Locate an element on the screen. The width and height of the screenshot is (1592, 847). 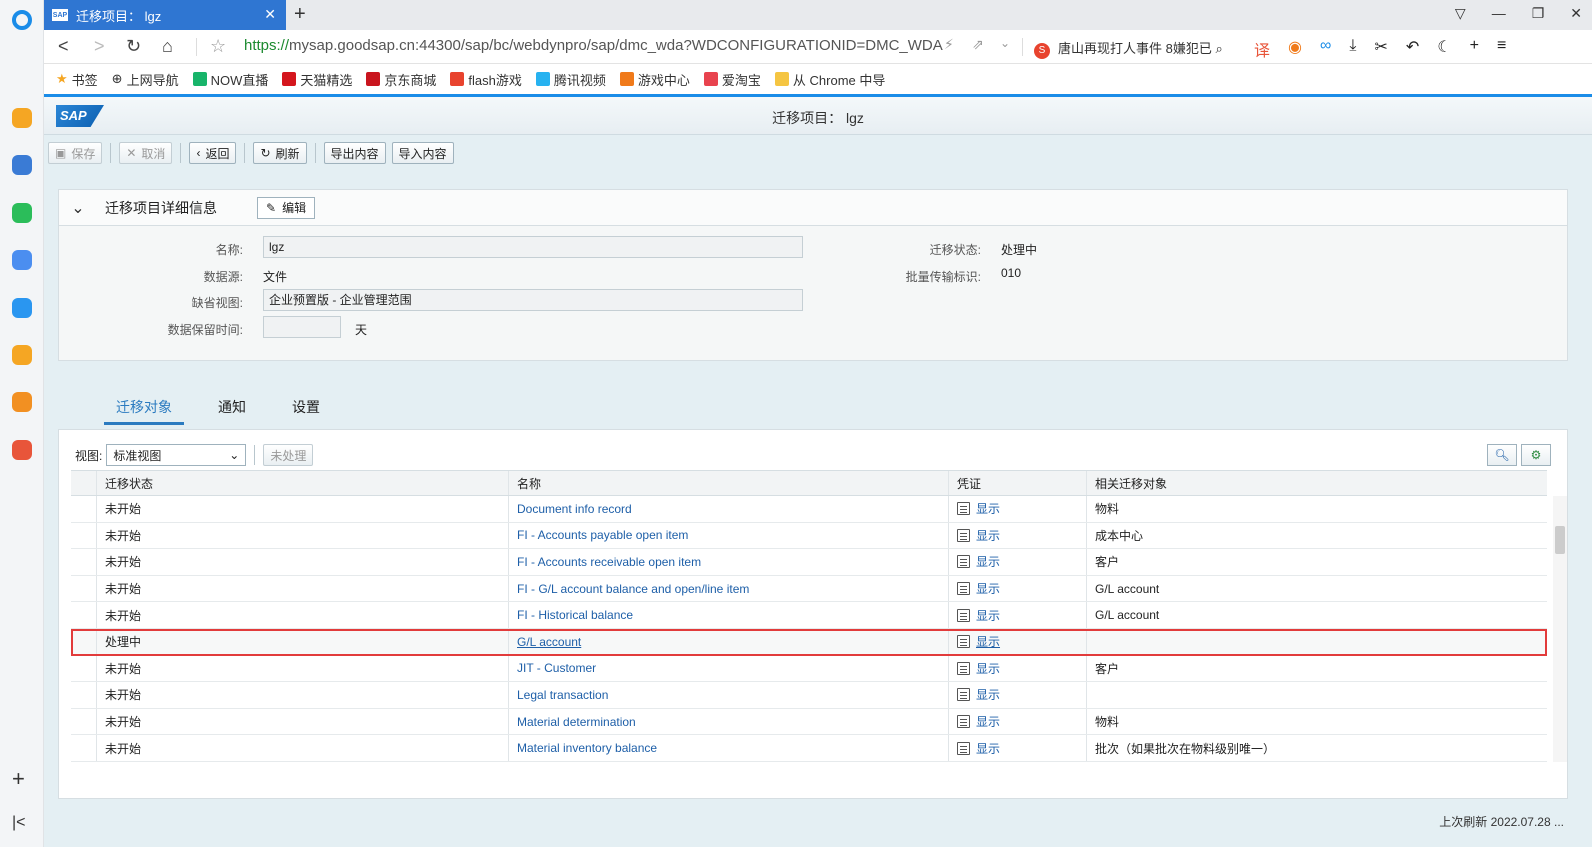
object-link: Legal transaction is located at coordinates (562, 695).